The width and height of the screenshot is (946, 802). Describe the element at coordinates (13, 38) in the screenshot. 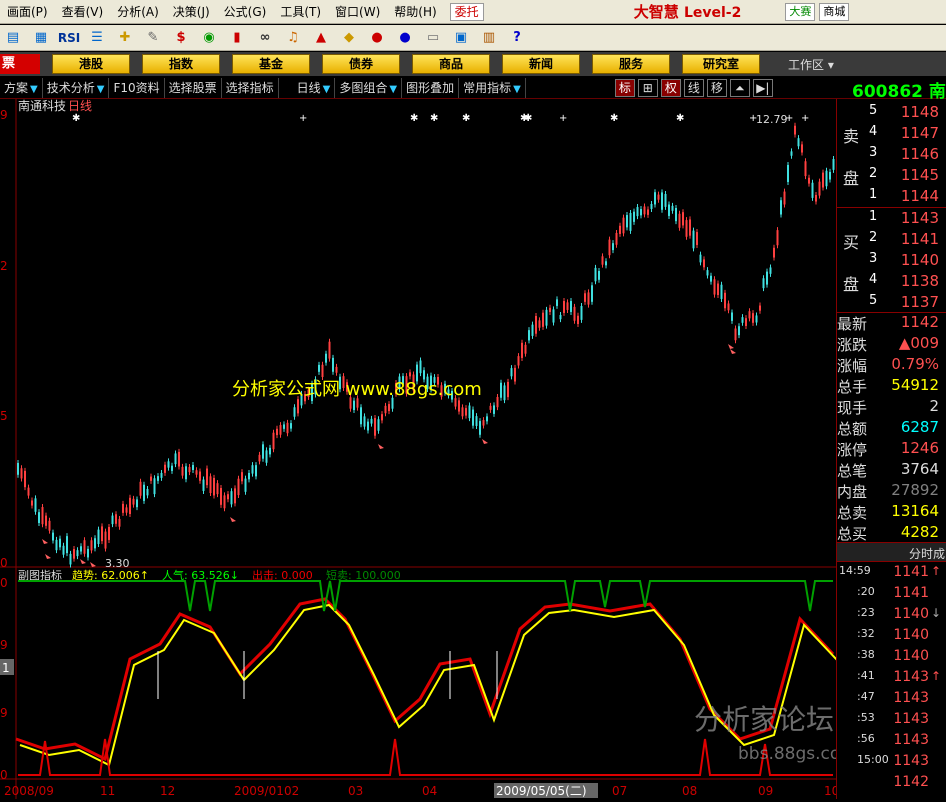

I see `chart-icon: ▤` at that location.